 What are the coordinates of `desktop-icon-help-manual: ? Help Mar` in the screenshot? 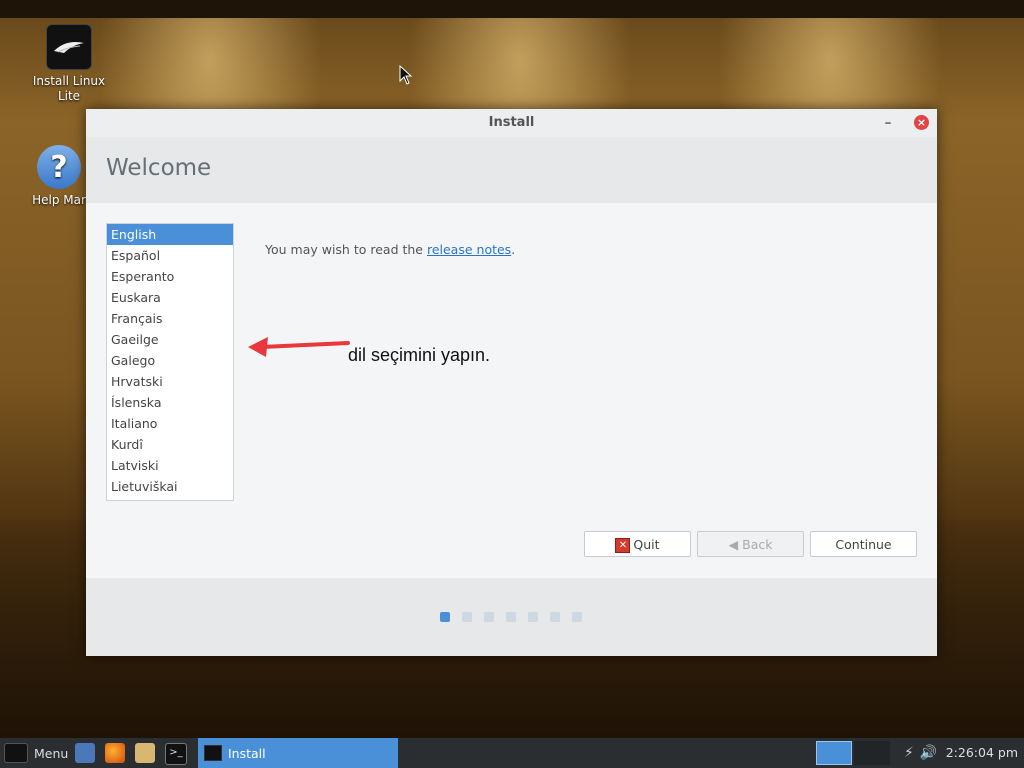 It's located at (59, 176).